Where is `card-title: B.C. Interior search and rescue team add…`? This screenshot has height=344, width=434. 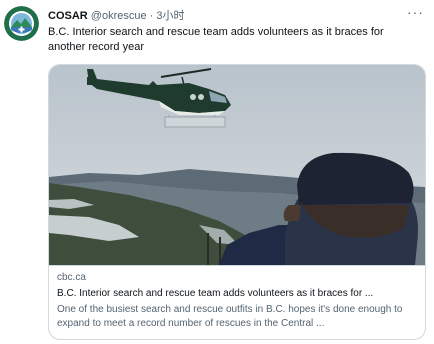
card-title: B.C. Interior search and rescue team add… is located at coordinates (238, 294).